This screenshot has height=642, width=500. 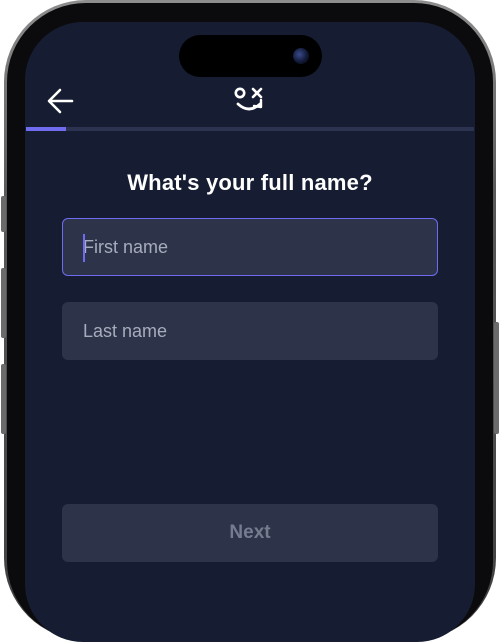 I want to click on action-button, so click(x=3, y=214).